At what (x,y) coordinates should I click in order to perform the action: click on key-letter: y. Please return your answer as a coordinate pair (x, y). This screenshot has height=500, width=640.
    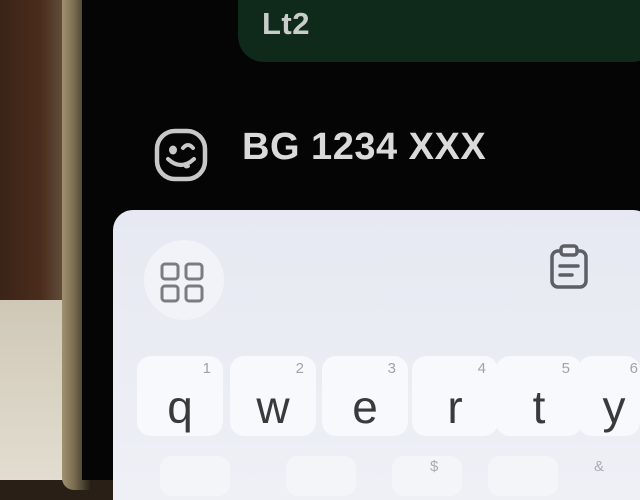
    Looking at the image, I should click on (614, 407).